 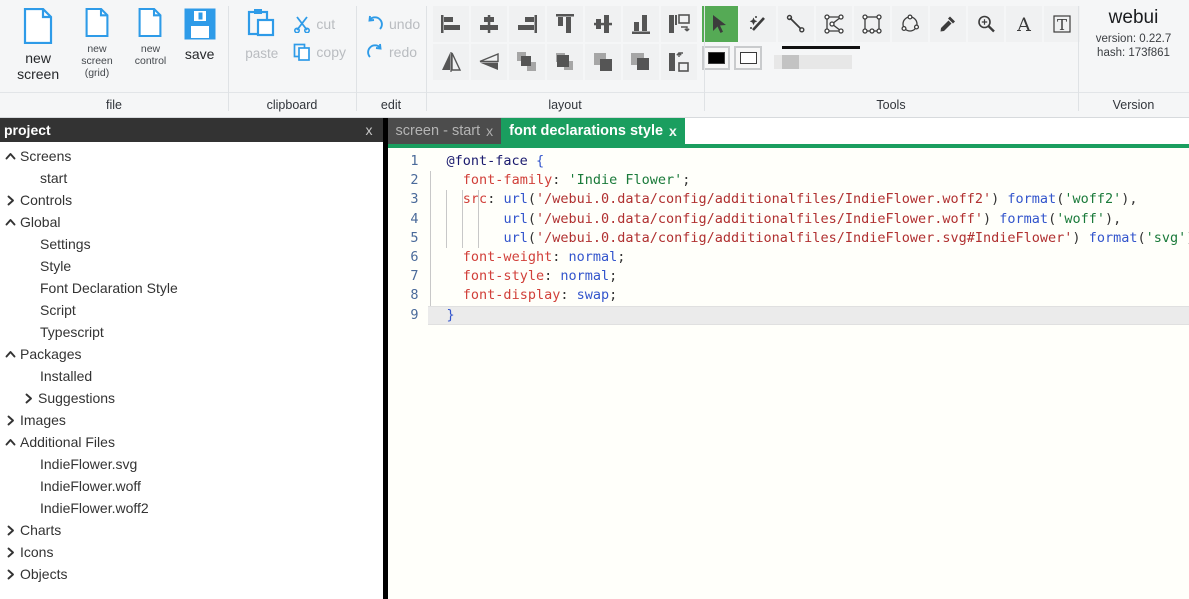 I want to click on flip-horizontal-button, so click(x=451, y=62).